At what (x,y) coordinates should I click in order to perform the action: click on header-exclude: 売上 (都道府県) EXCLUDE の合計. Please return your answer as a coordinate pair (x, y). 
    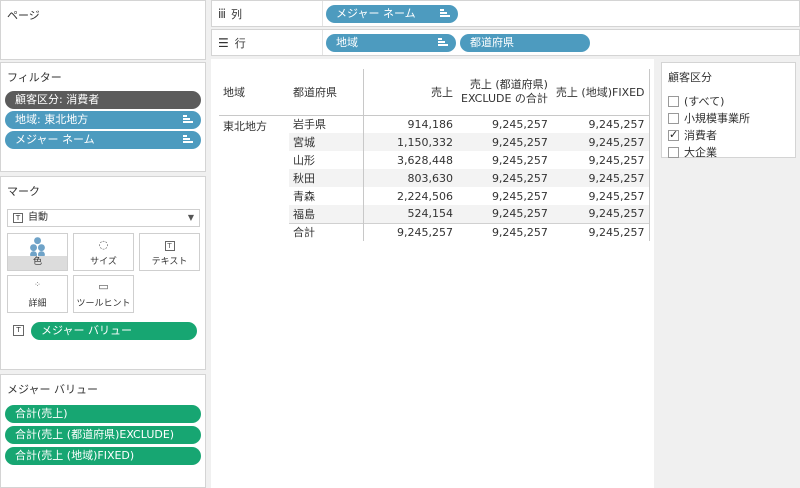
    Looking at the image, I should click on (504, 92).